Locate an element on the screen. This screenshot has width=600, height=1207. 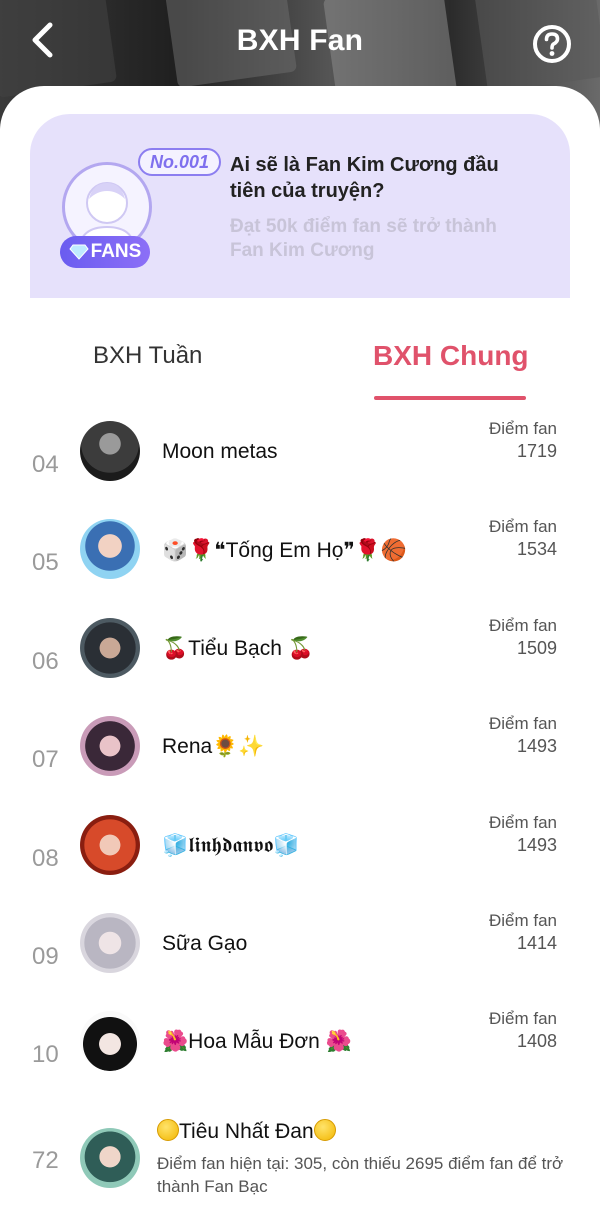
score-value: 1509 is located at coordinates (536, 647).